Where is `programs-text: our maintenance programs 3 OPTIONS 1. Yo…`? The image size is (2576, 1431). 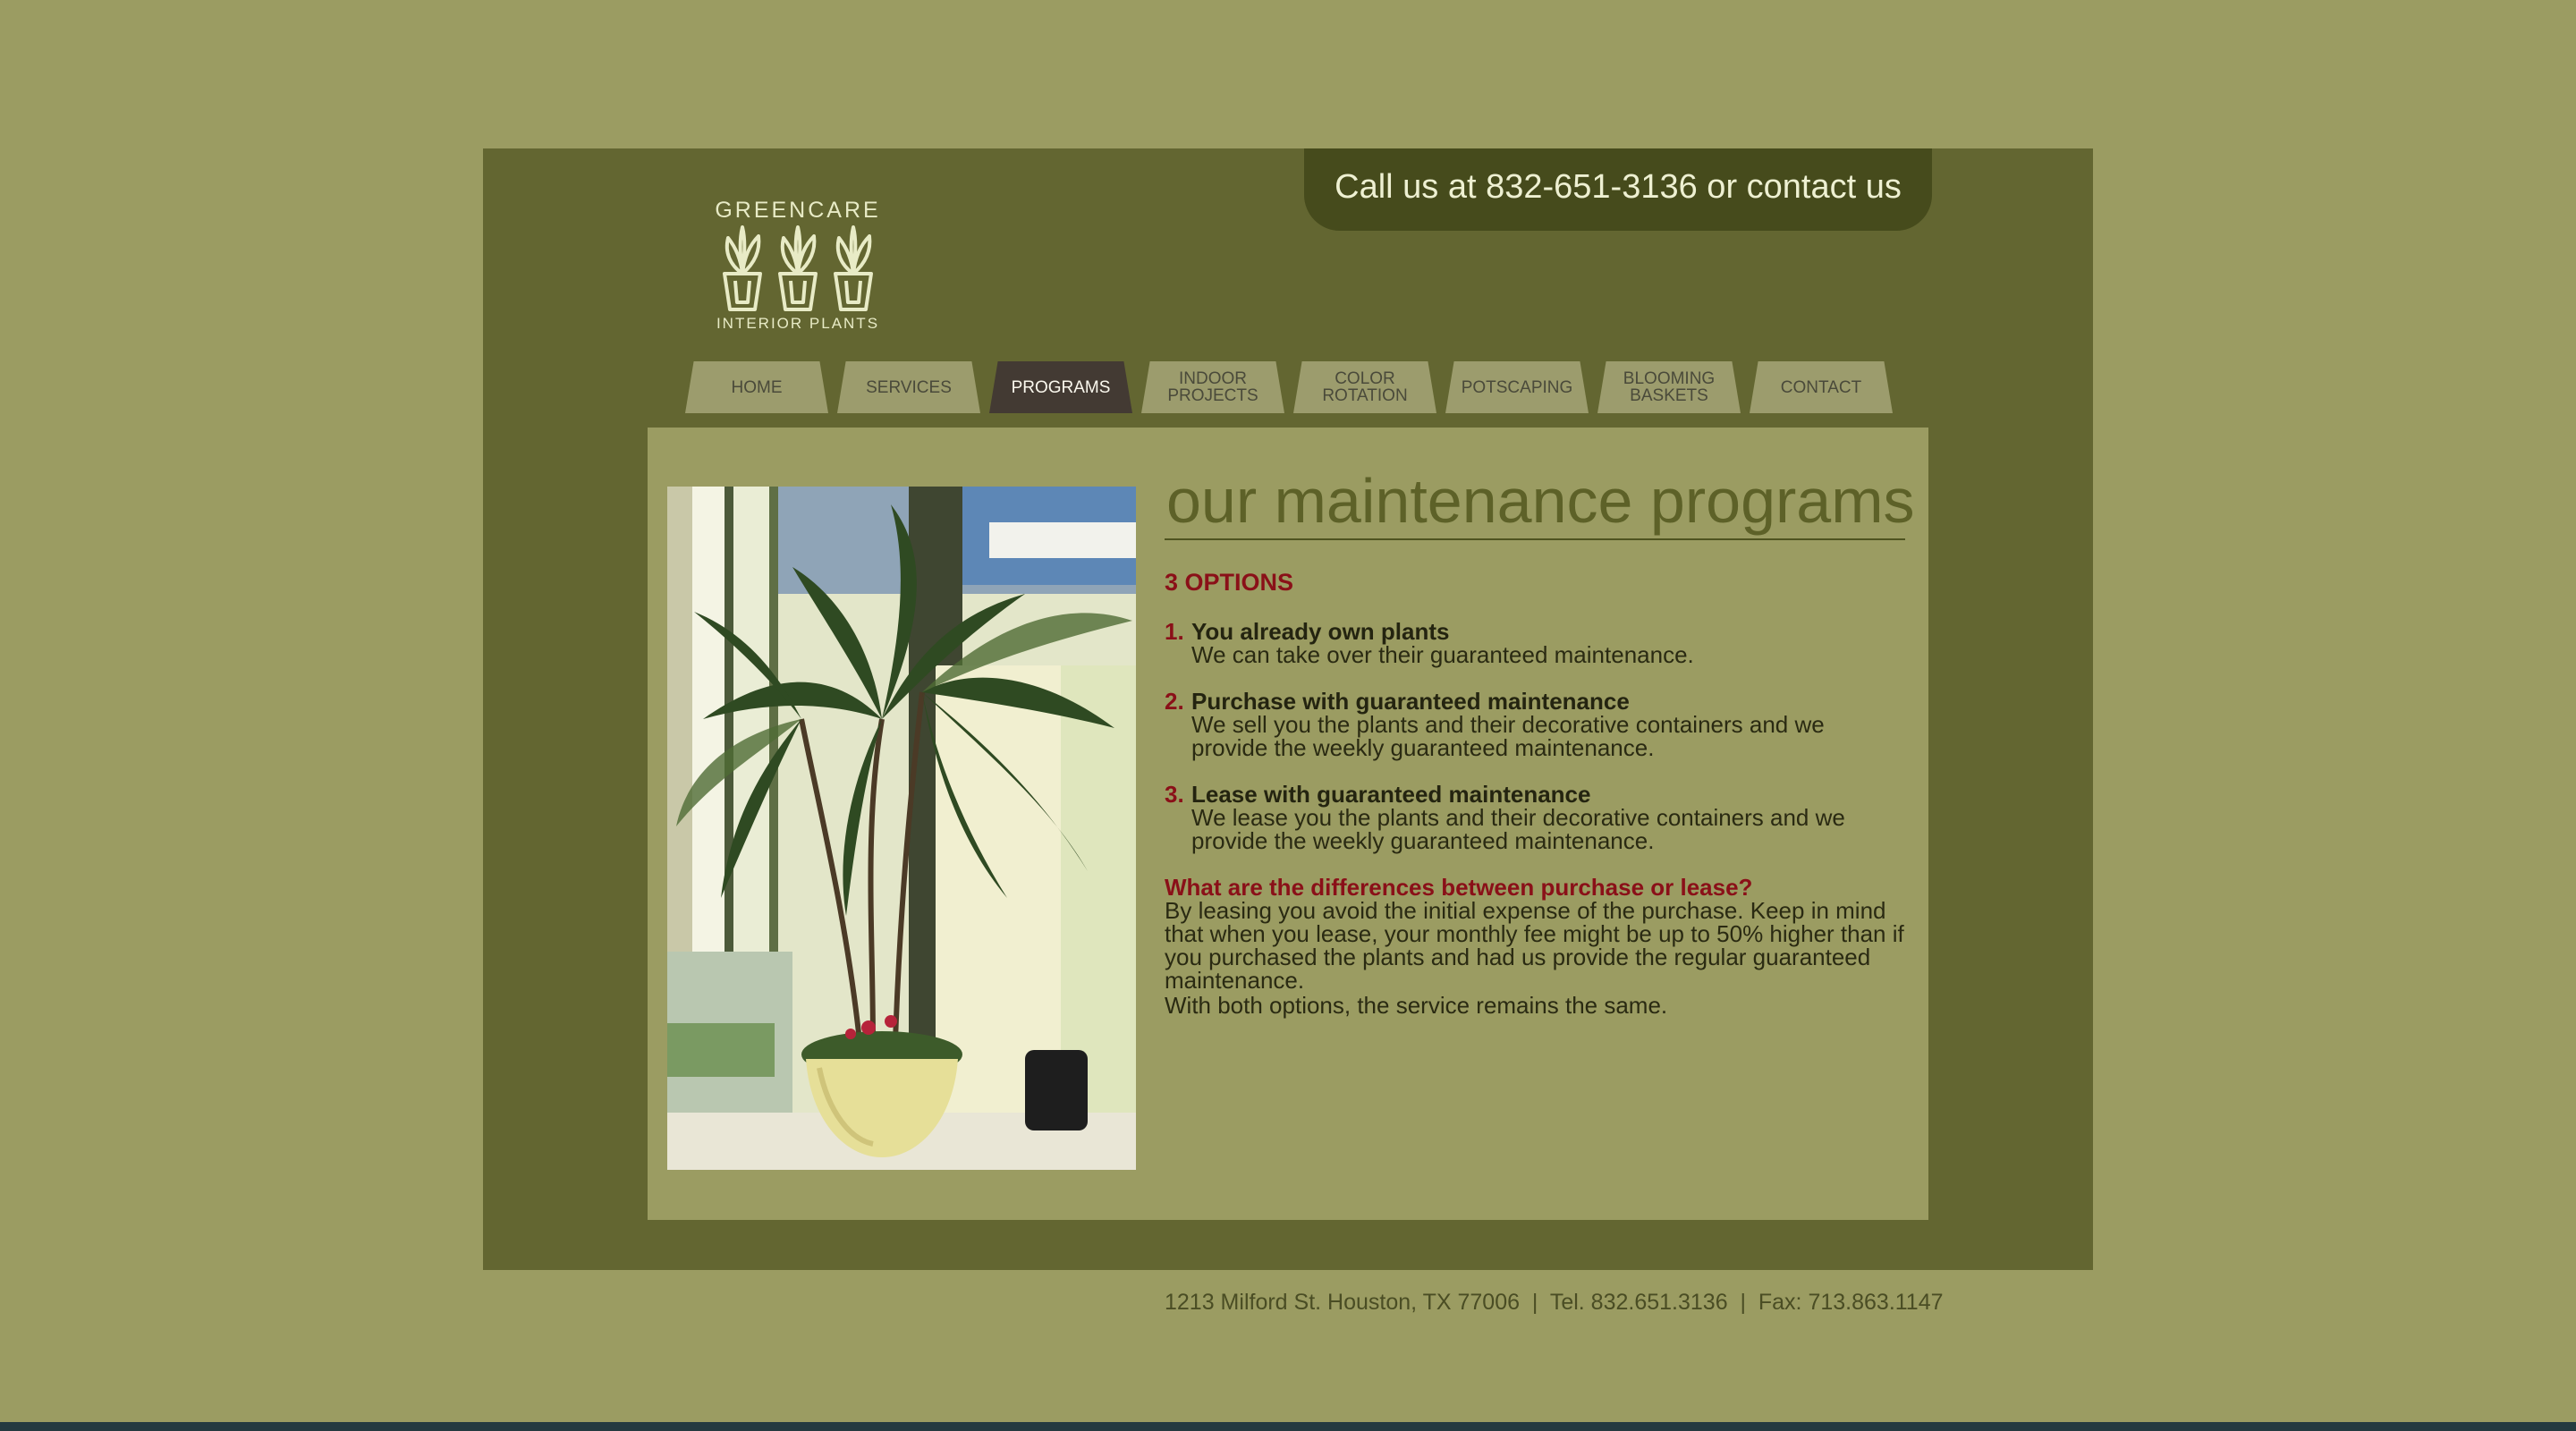 programs-text: our maintenance programs 3 OPTIONS 1. Yo… is located at coordinates (1540, 741).